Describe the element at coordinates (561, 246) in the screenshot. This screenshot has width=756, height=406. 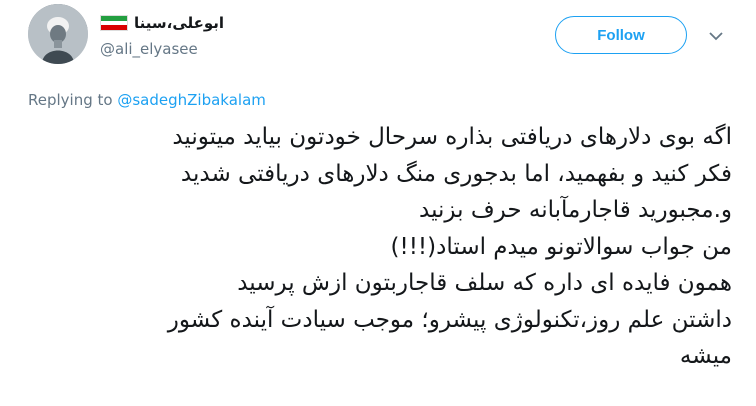
I see `tweet-line: من جواب سوالاتونو میدم استاد(!!!)` at that location.